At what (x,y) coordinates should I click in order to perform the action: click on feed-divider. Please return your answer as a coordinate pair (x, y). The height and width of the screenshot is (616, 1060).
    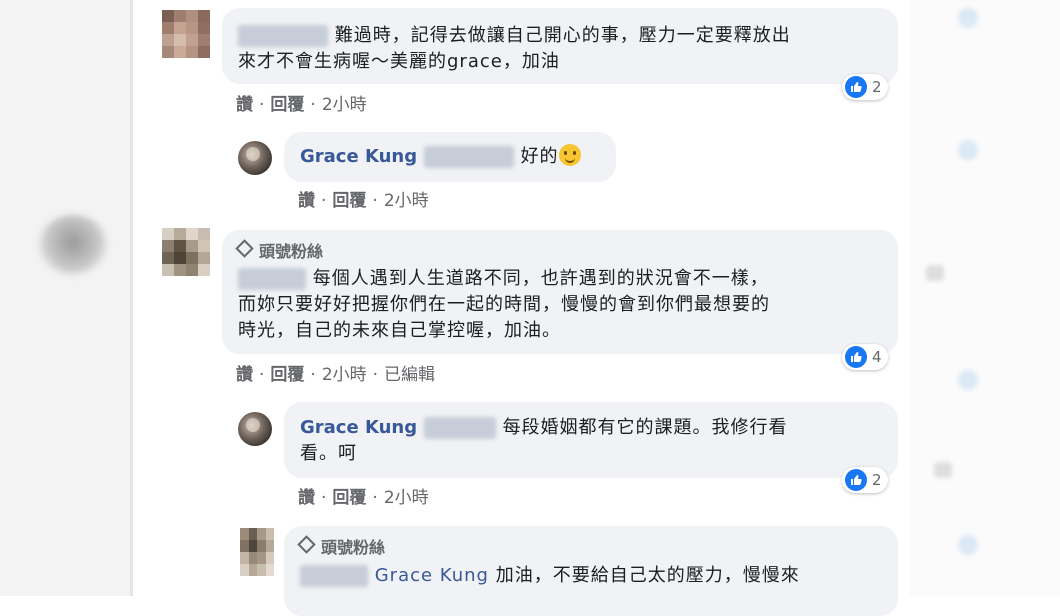
    Looking at the image, I should click on (131, 298).